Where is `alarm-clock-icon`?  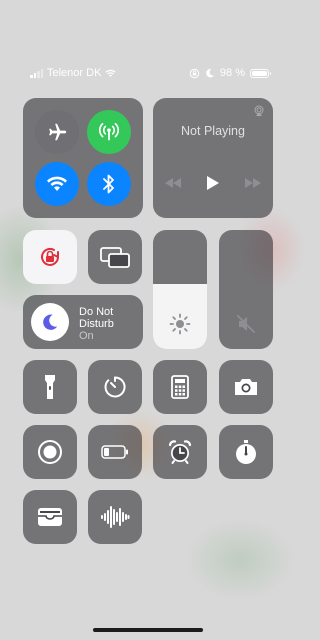 alarm-clock-icon is located at coordinates (180, 452).